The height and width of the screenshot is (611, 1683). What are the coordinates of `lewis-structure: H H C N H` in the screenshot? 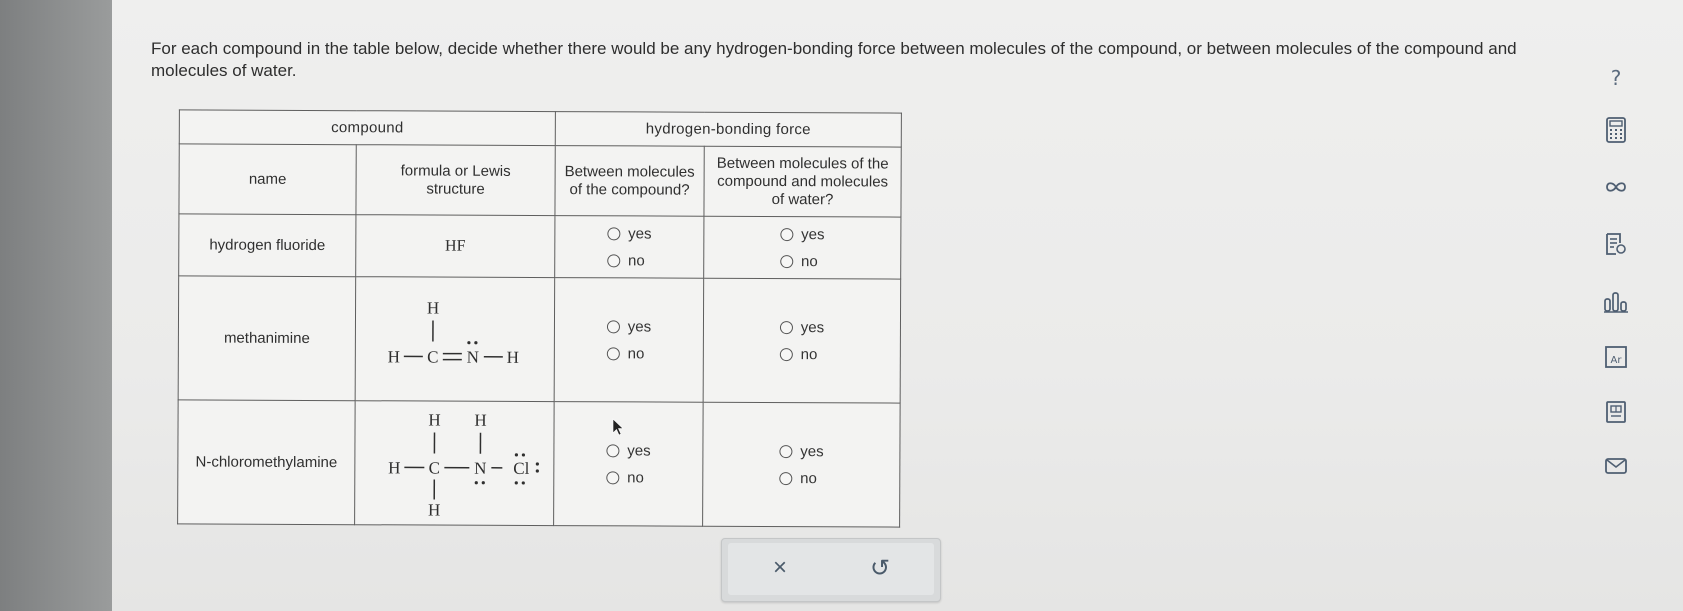 It's located at (455, 339).